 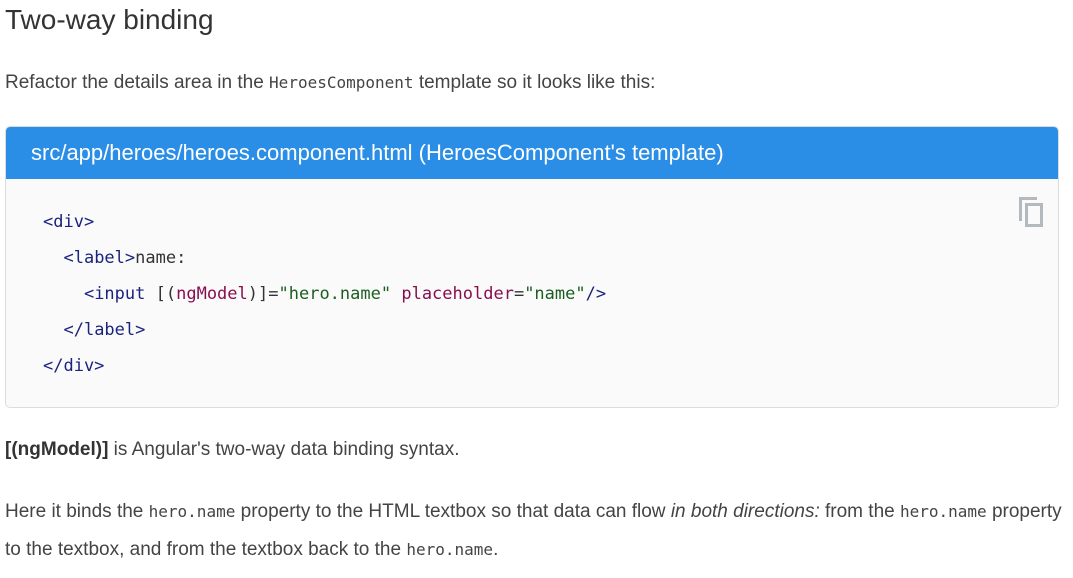 What do you see at coordinates (137, 82) in the screenshot?
I see `intro-text-before: Refactor the details area in the` at bounding box center [137, 82].